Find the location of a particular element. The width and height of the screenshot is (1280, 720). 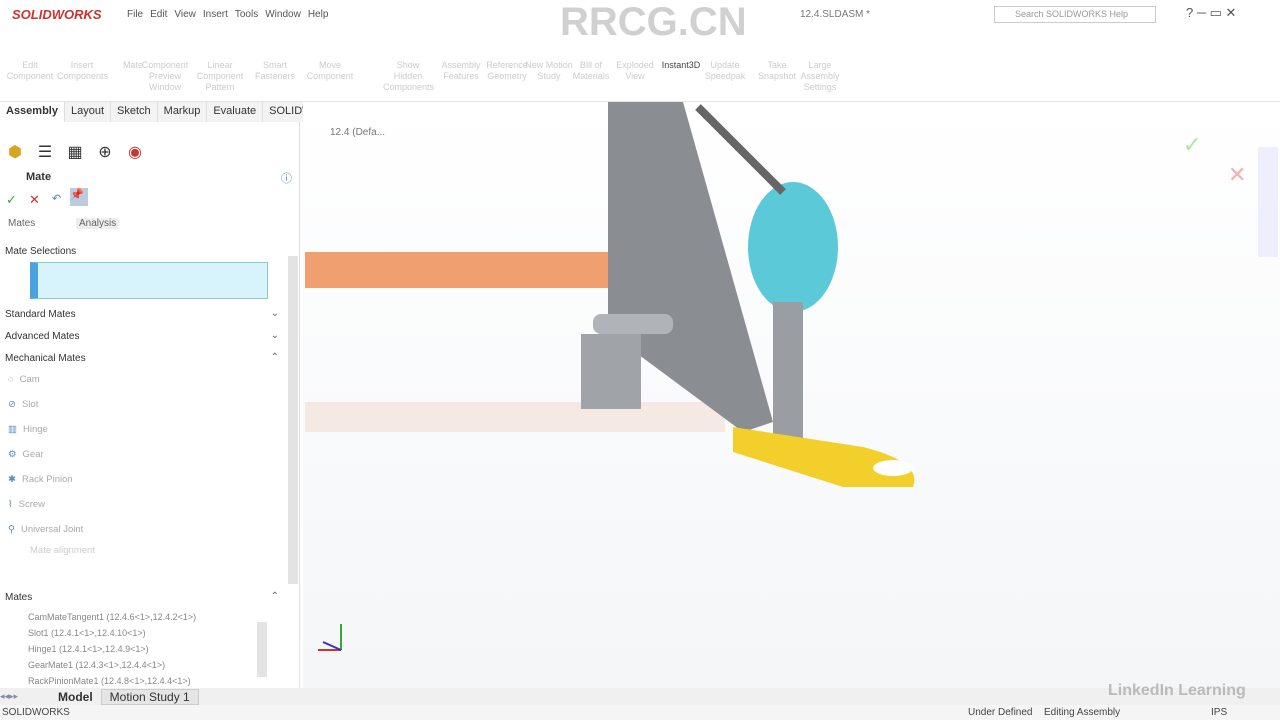

window-controls: ? ─ ▭ ✕ is located at coordinates (1211, 13).